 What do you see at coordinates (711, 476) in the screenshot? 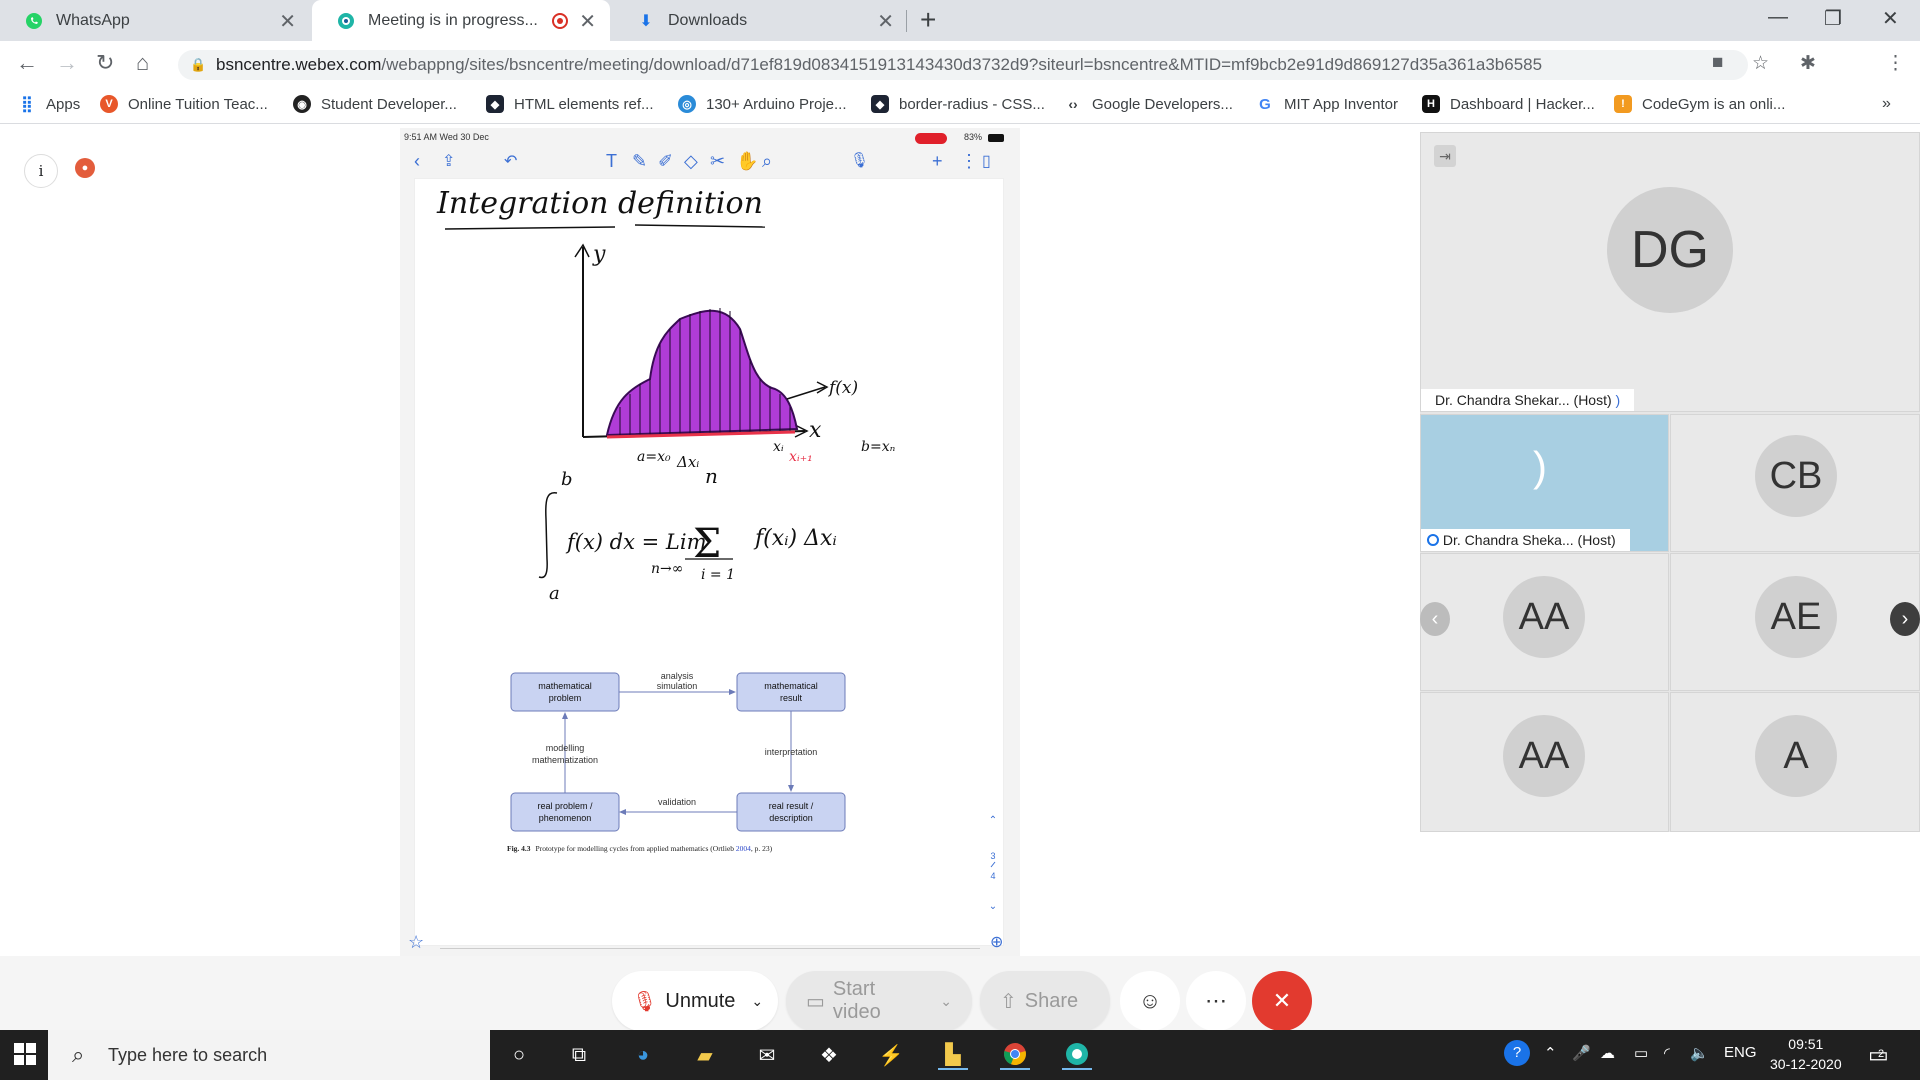
I see `sum-upper-limit: n` at bounding box center [711, 476].